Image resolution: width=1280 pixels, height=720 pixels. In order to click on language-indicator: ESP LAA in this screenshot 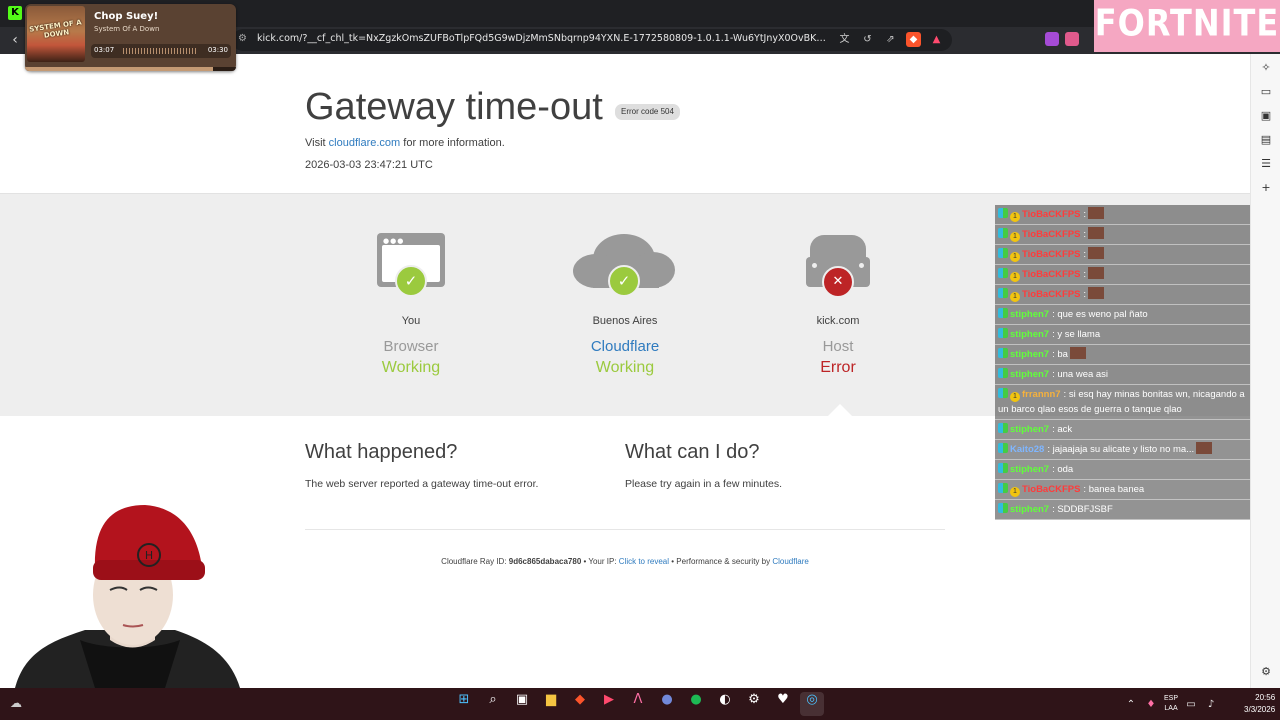, I will do `click(1171, 704)`.